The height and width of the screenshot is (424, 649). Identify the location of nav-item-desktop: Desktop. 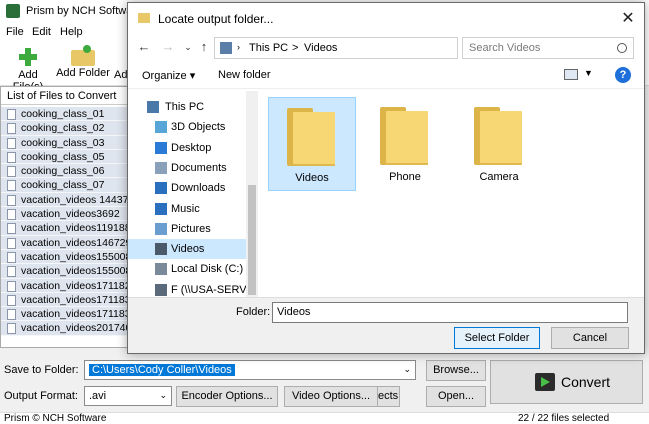
(187, 148).